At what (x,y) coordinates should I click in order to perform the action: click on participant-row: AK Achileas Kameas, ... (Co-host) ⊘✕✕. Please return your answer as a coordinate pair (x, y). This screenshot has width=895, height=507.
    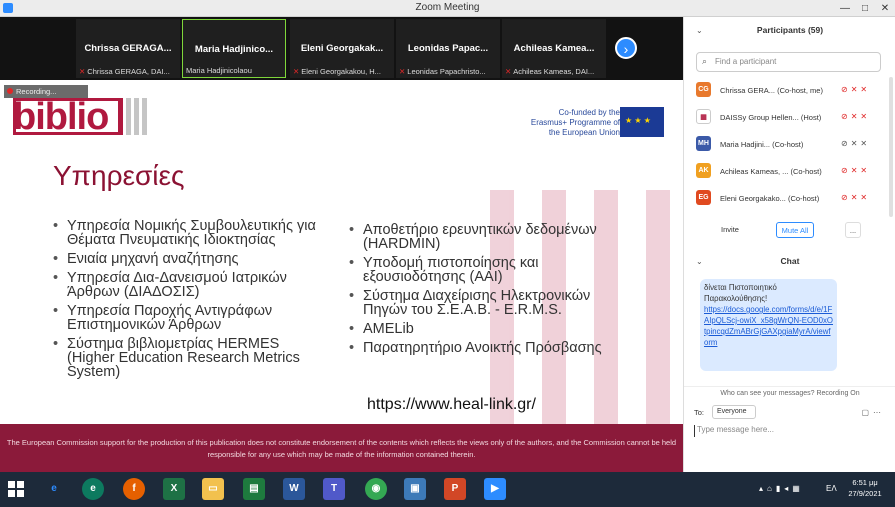
    Looking at the image, I should click on (789, 172).